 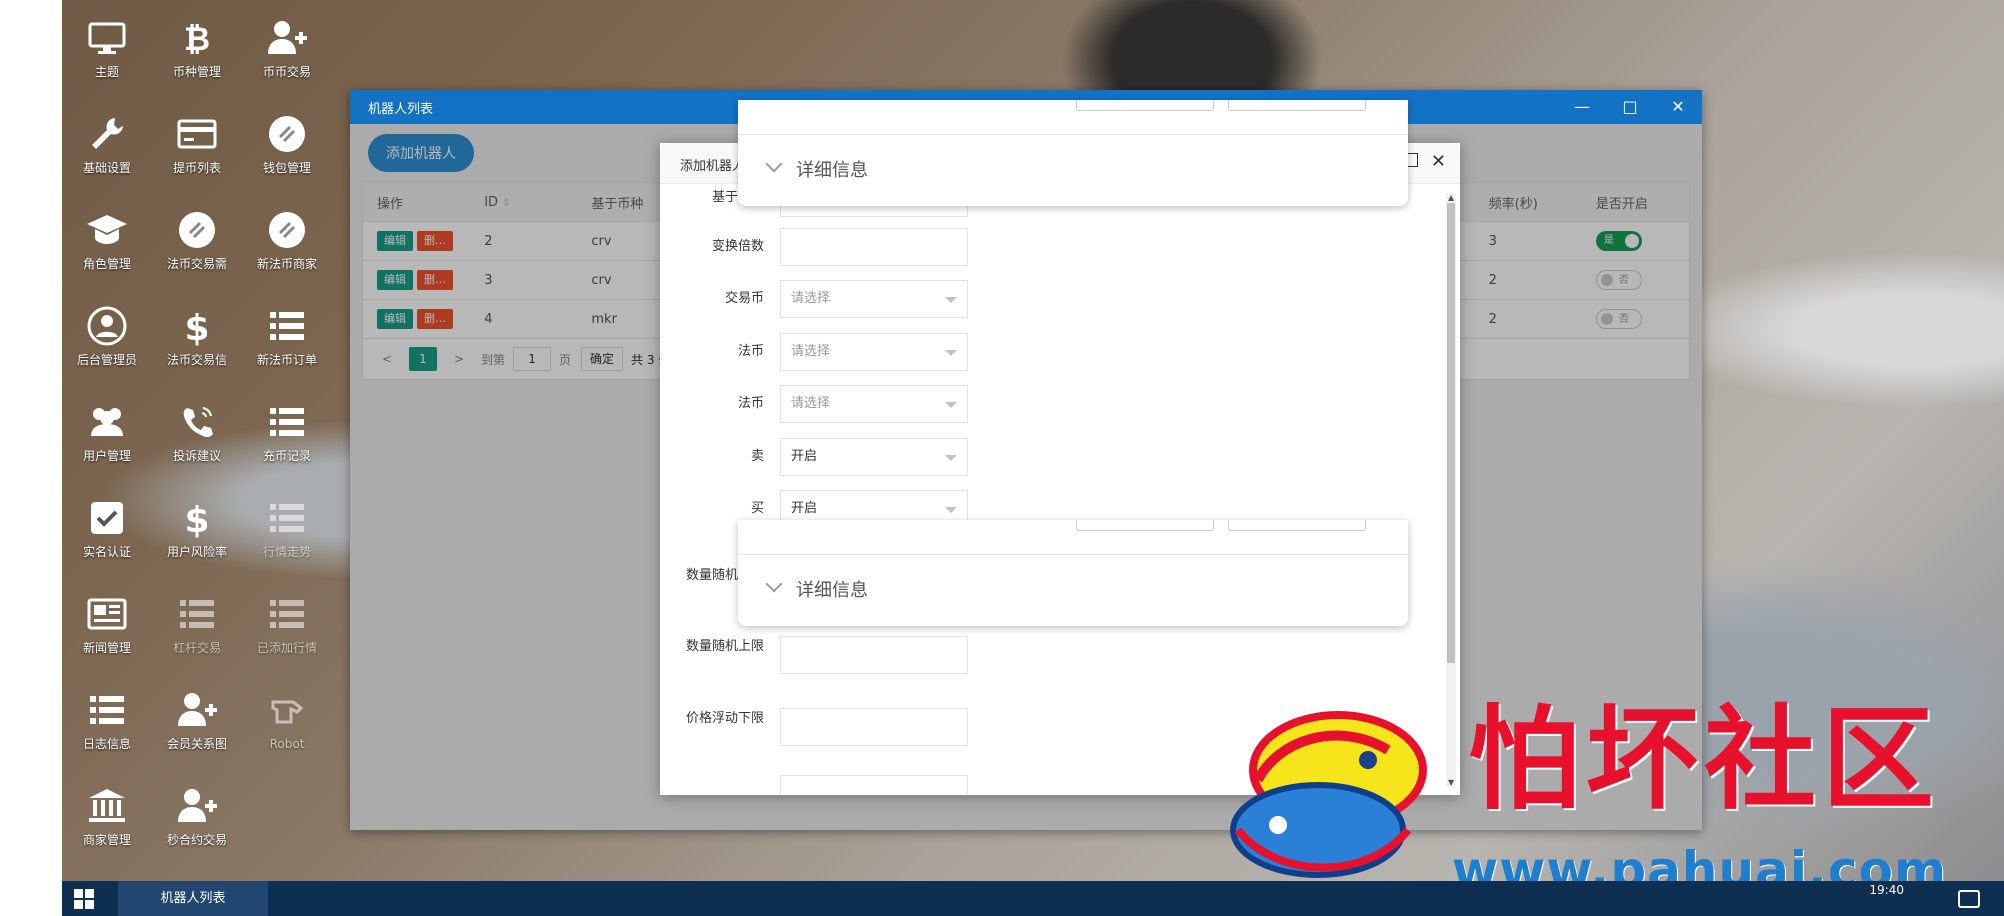 What do you see at coordinates (1050, 405) in the screenshot?
I see `form-row-fiat-2: 法币 请选择` at bounding box center [1050, 405].